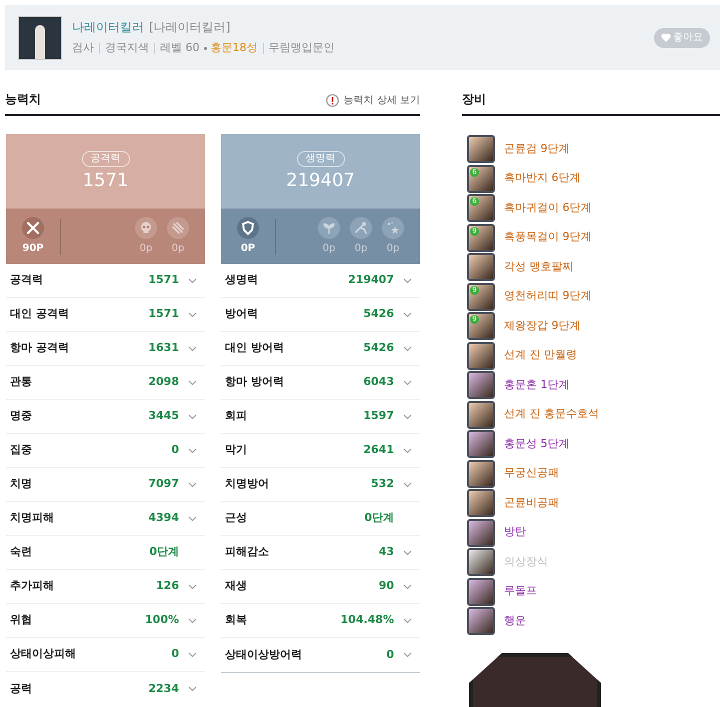 The height and width of the screenshot is (707, 720). What do you see at coordinates (175, 654) in the screenshot?
I see `stat-value: 0` at bounding box center [175, 654].